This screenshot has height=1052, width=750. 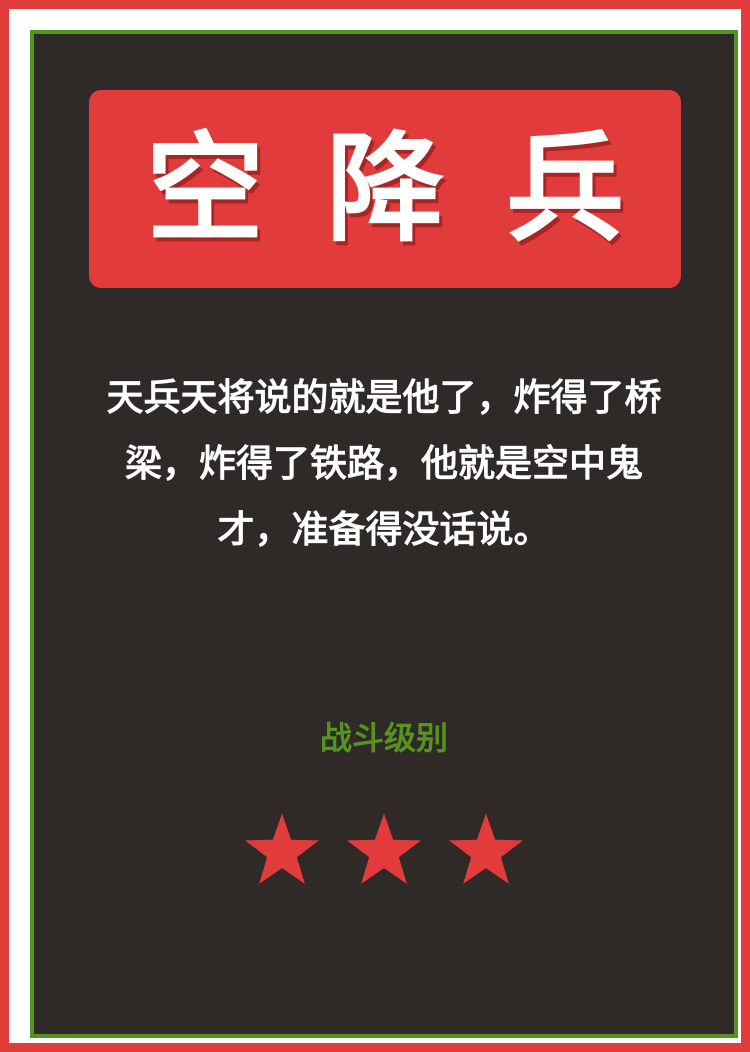 What do you see at coordinates (383, 738) in the screenshot?
I see `combat-level-label: 战斗级别` at bounding box center [383, 738].